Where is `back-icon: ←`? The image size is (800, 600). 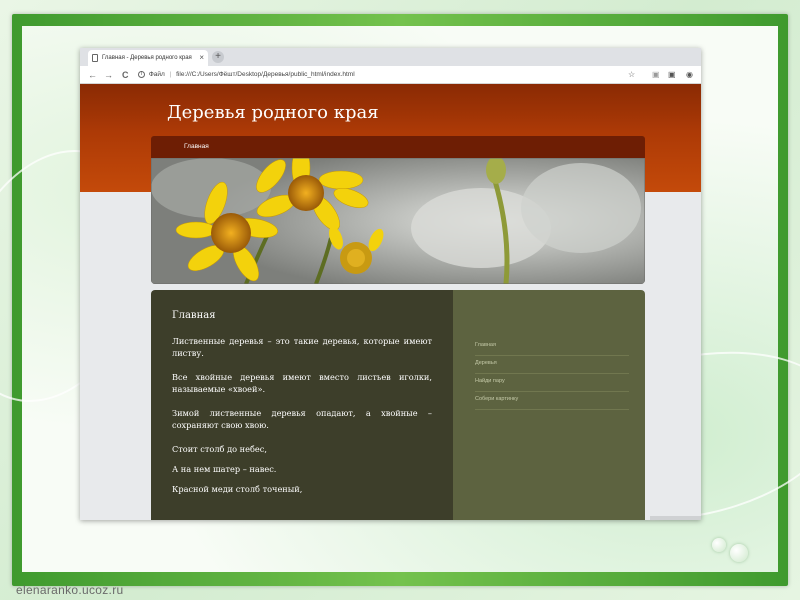
back-icon: ← is located at coordinates (92, 75).